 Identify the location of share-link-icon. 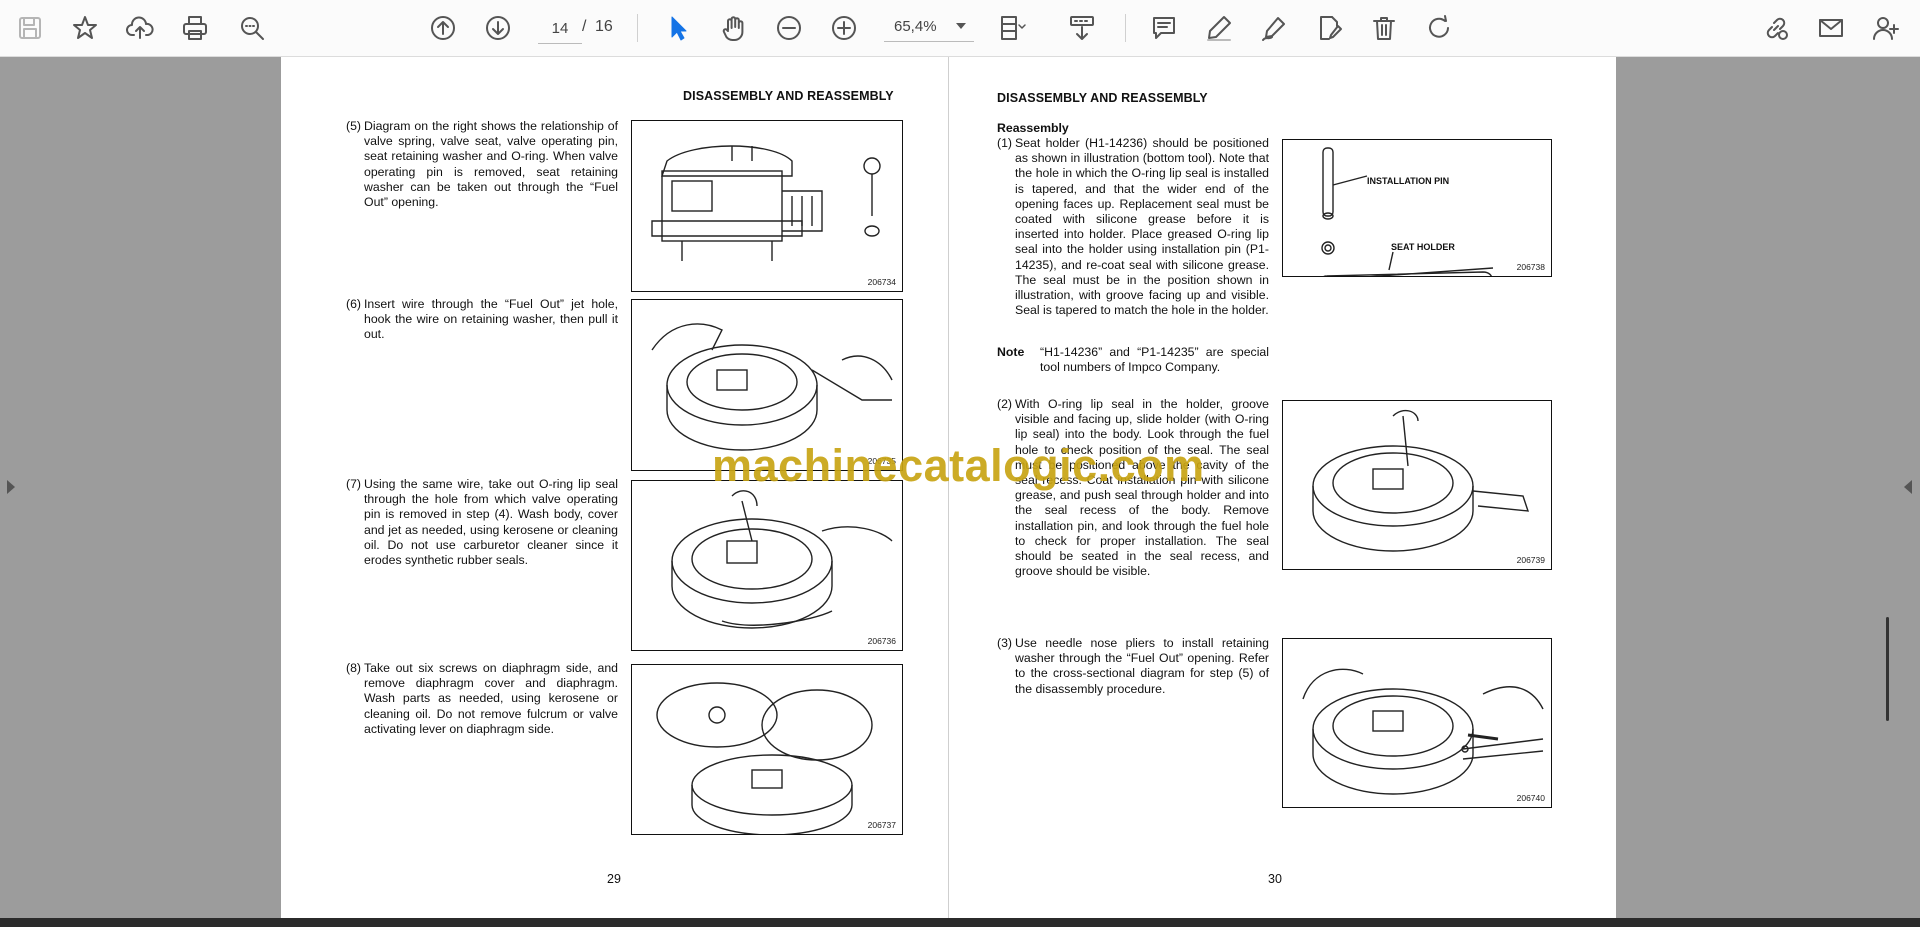
(1776, 28).